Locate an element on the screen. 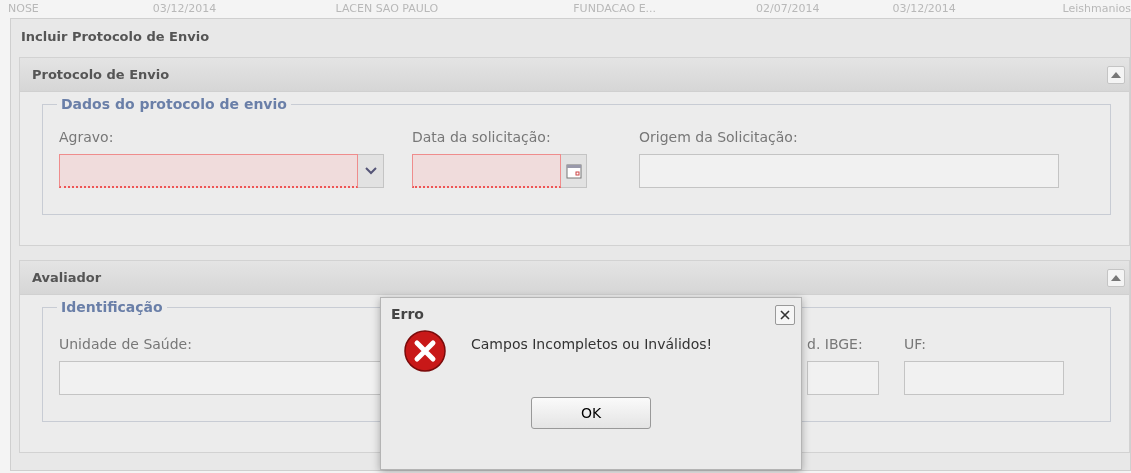 Image resolution: width=1131 pixels, height=473 pixels. panel-title: Avaliador is located at coordinates (67, 277).